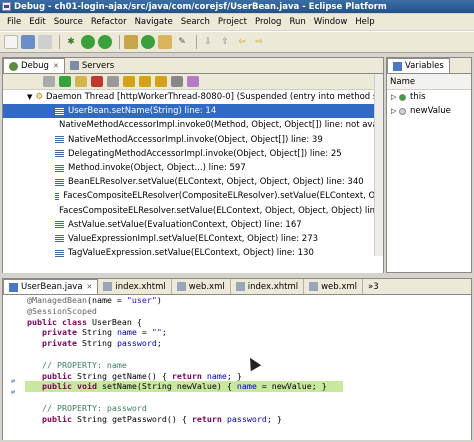 The image size is (474, 442). I want to click on tab-label: Debug, so click(35, 66).